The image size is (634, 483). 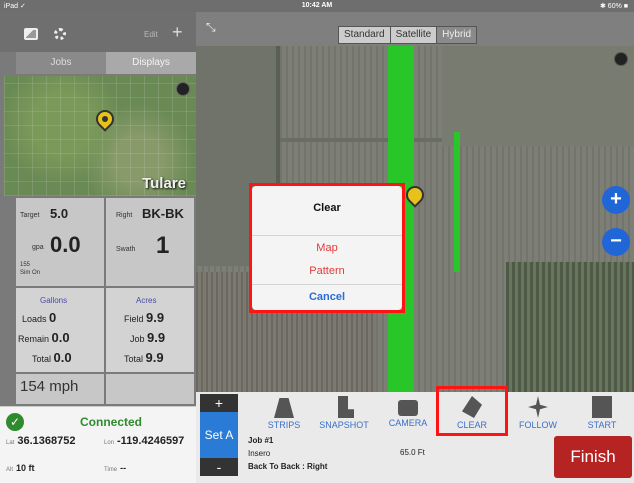 I want to click on edit-button: Edit, so click(x=151, y=34).